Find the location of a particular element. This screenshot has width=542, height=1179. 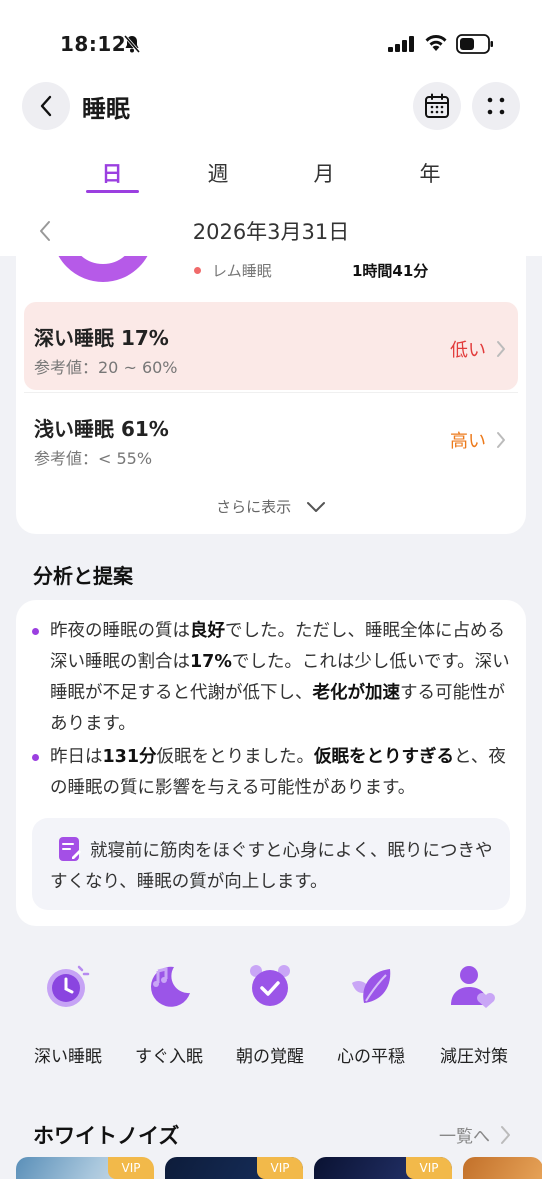

stage-row-deep: 深い睡眠 17% 参考値：20 ~ 60% 低い is located at coordinates (271, 346).